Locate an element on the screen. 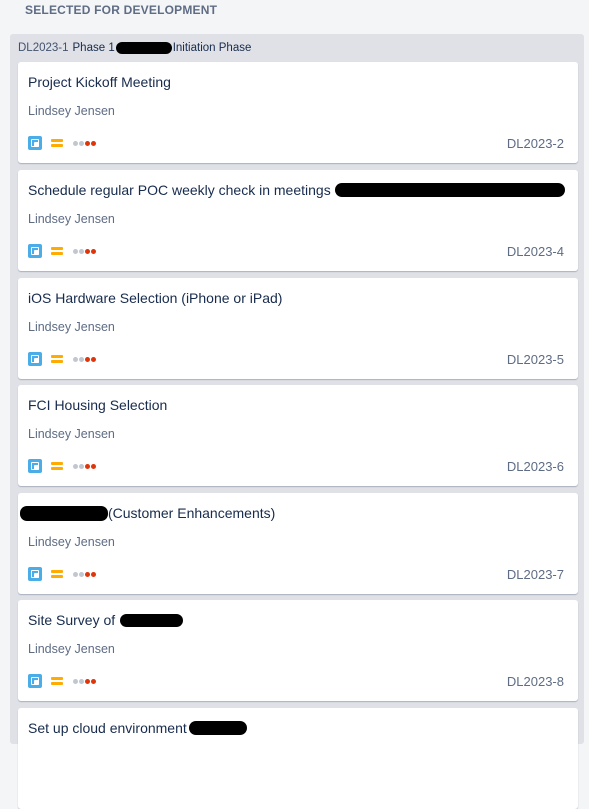  card-footer: DL2023-8 is located at coordinates (296, 681).